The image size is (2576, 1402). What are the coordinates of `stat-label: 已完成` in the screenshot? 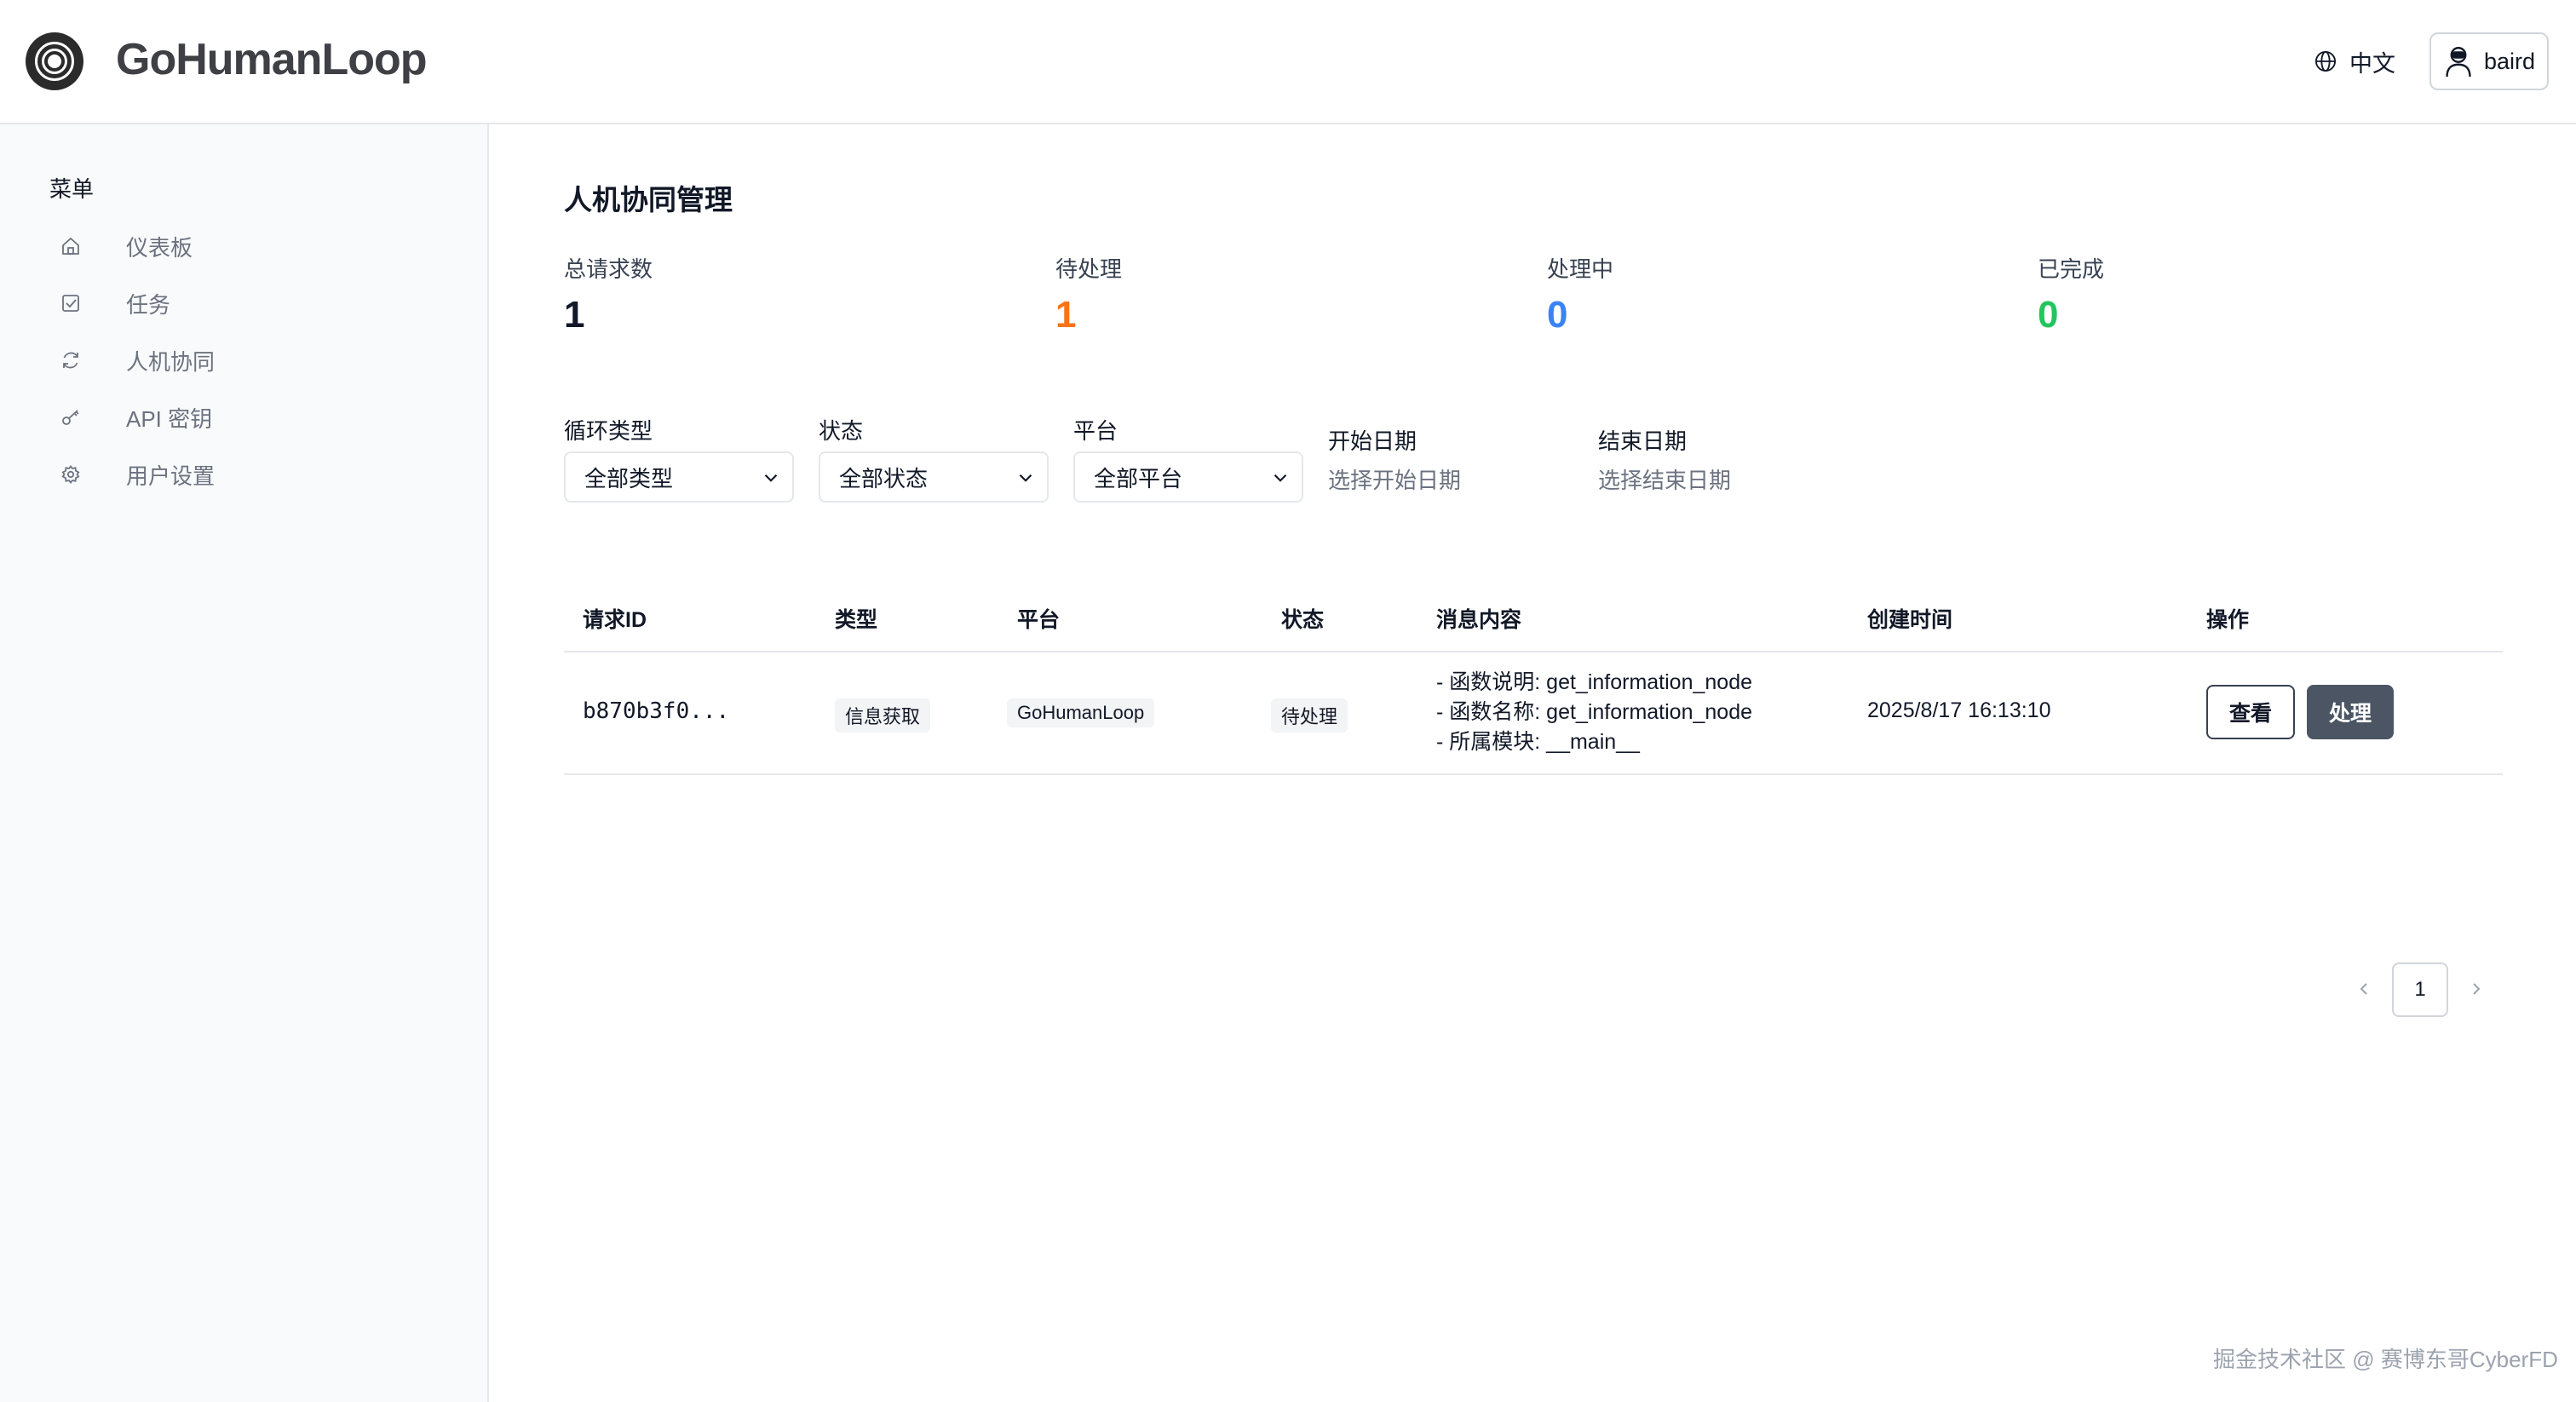 It's located at (2071, 269).